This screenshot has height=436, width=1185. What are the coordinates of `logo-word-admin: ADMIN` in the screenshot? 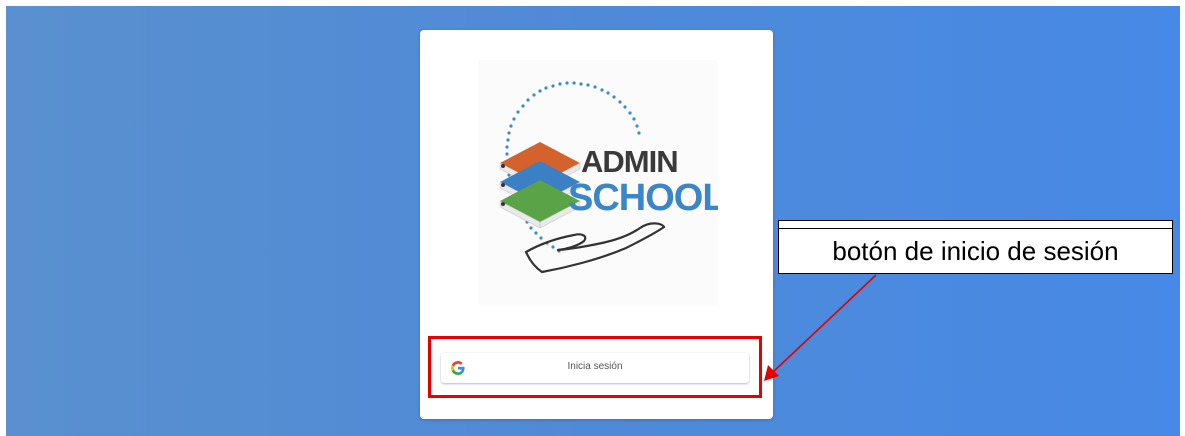 It's located at (629, 161).